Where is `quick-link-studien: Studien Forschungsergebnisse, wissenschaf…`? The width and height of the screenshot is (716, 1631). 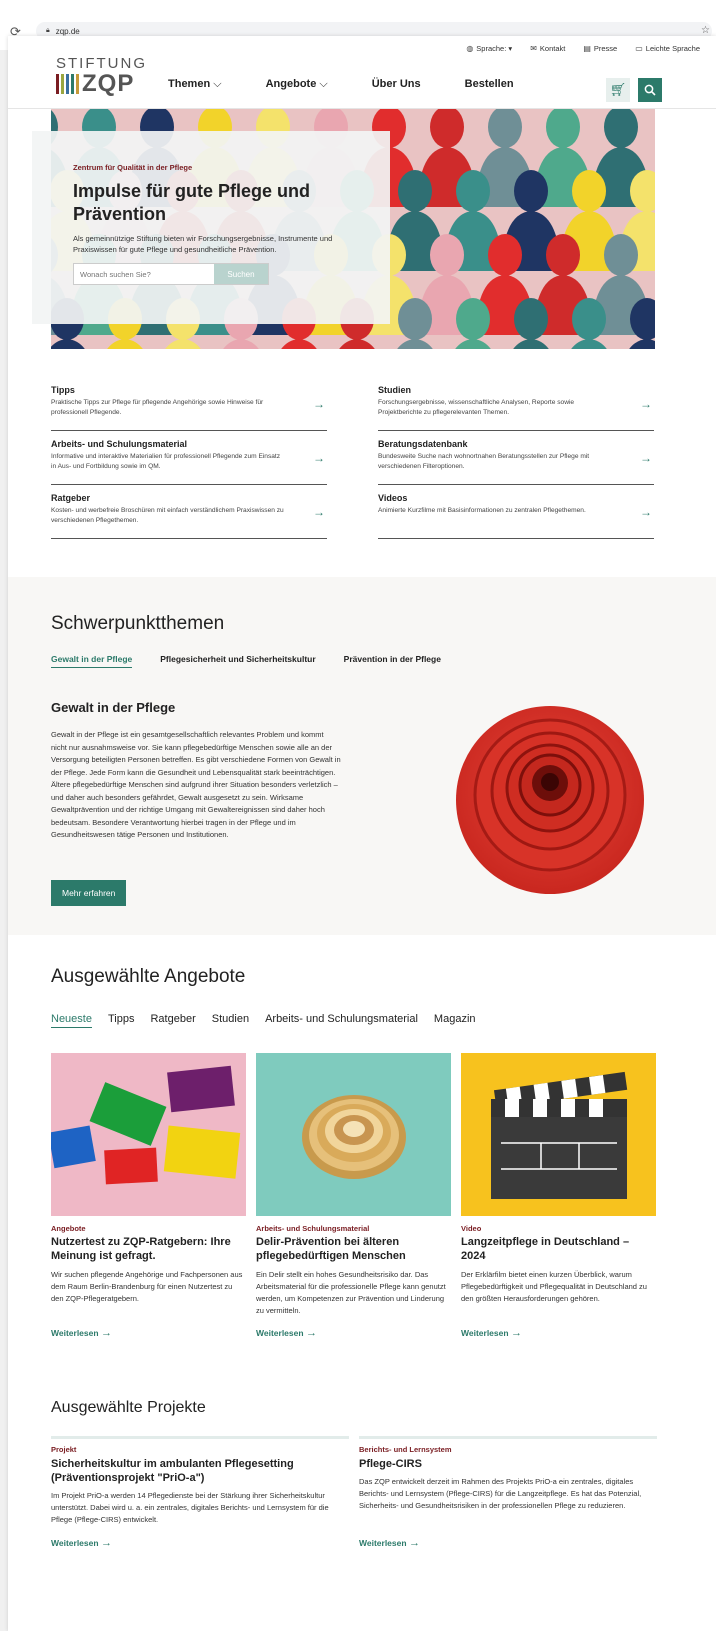 quick-link-studien: Studien Forschungsergebnisse, wissenschaf… is located at coordinates (516, 404).